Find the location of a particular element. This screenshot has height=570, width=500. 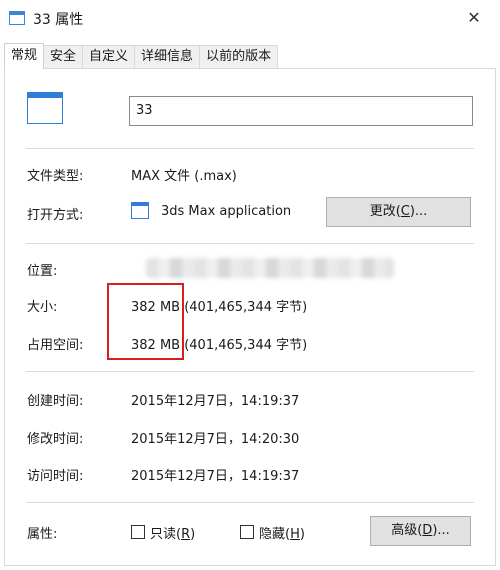

tab-custom: 自定义 is located at coordinates (109, 57).